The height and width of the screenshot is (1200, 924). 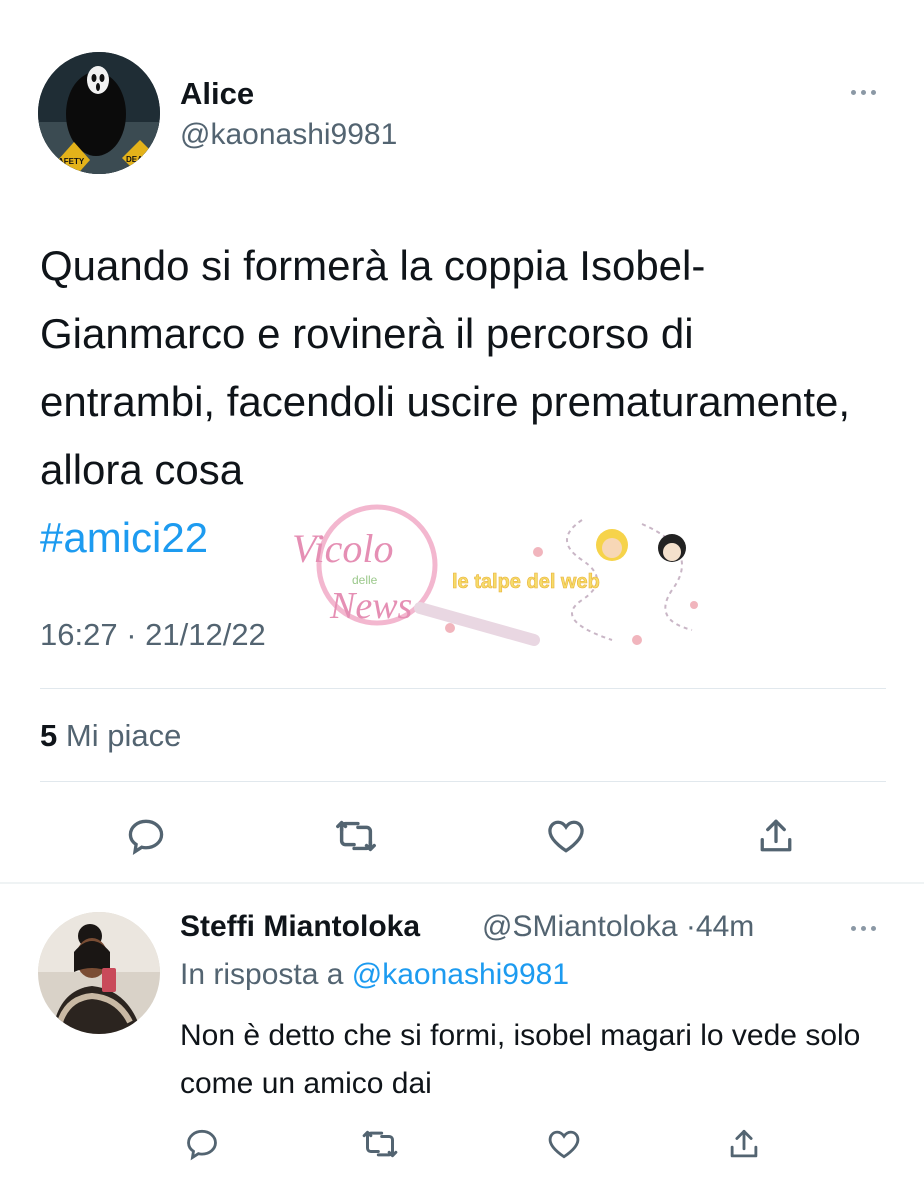 I want to click on watermark-tagline: le talpe del web, so click(x=526, y=582).